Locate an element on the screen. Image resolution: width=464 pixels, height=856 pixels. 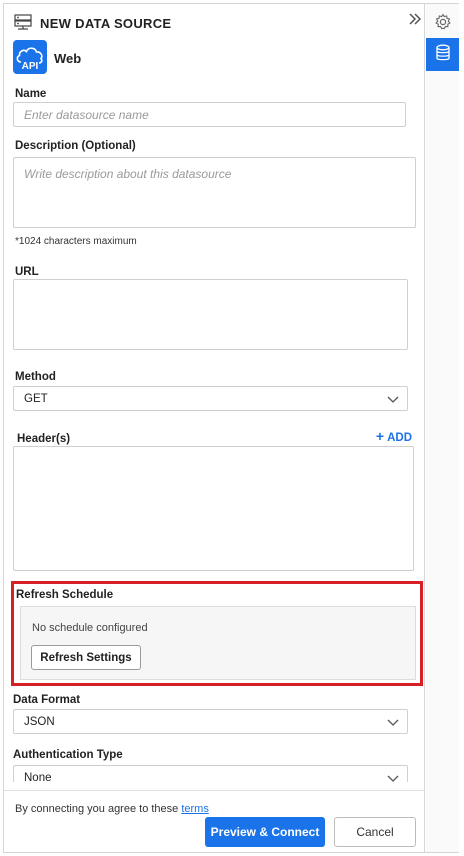
name-input is located at coordinates (209, 114).